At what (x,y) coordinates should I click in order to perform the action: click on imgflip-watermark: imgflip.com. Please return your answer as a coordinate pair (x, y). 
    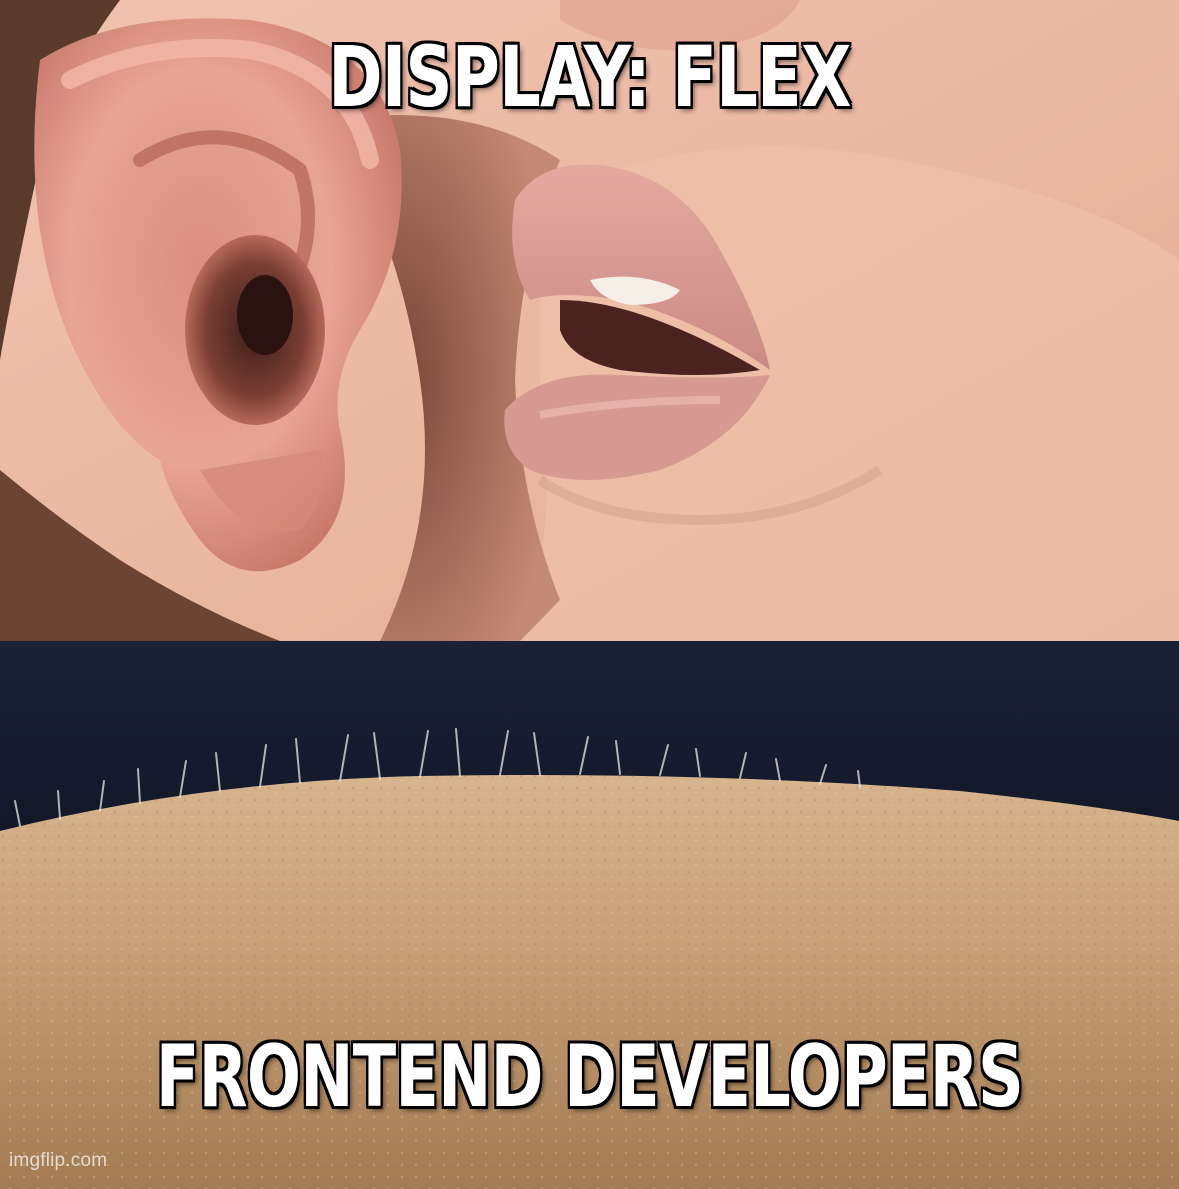
    Looking at the image, I should click on (58, 1160).